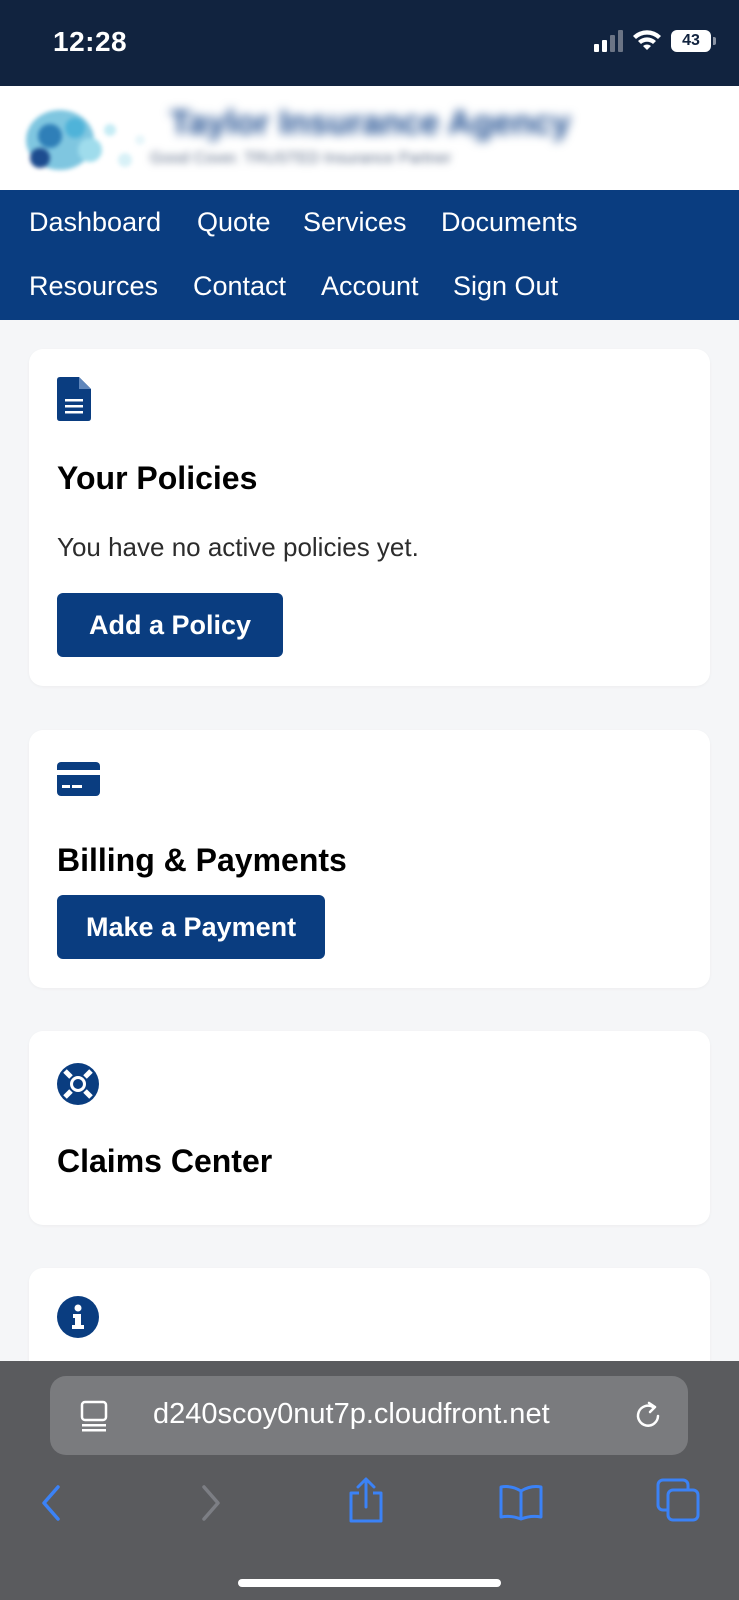 Image resolution: width=739 pixels, height=1600 pixels. Describe the element at coordinates (366, 1500) in the screenshot. I see `share-icon` at that location.